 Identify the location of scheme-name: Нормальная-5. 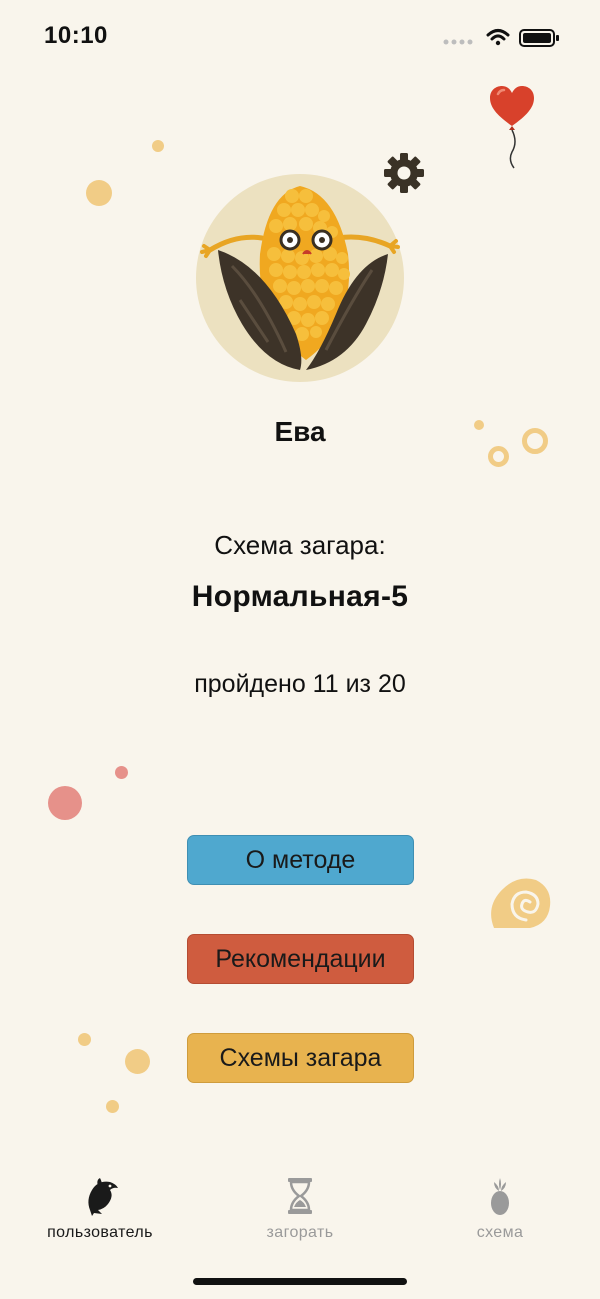
(300, 596).